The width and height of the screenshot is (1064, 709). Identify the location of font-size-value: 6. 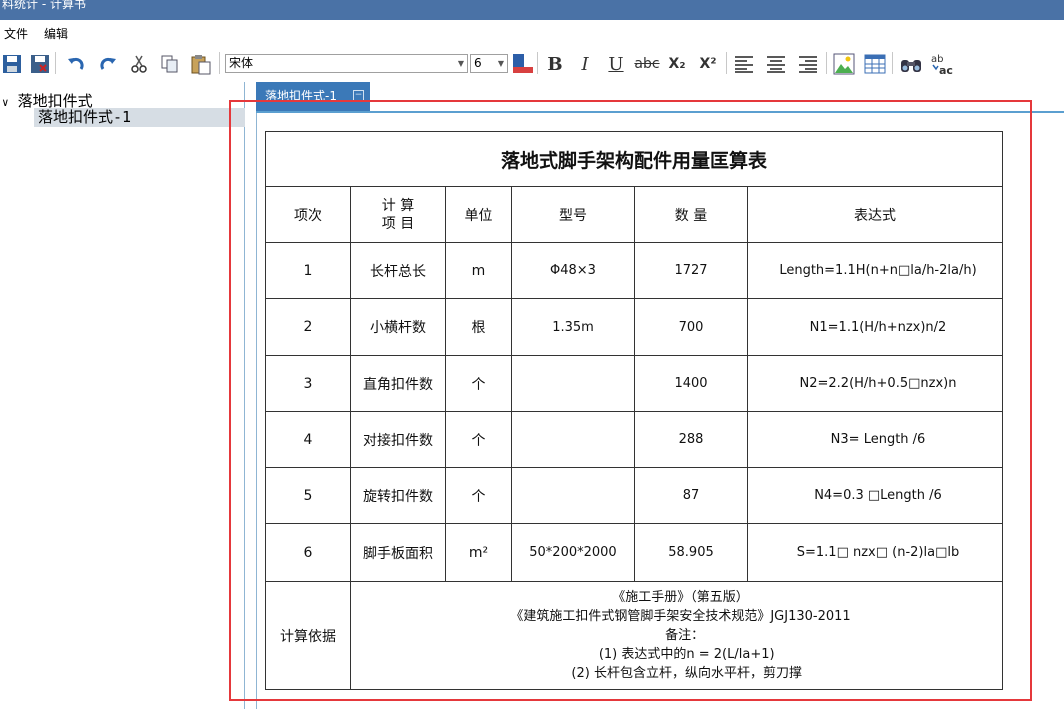
(478, 63).